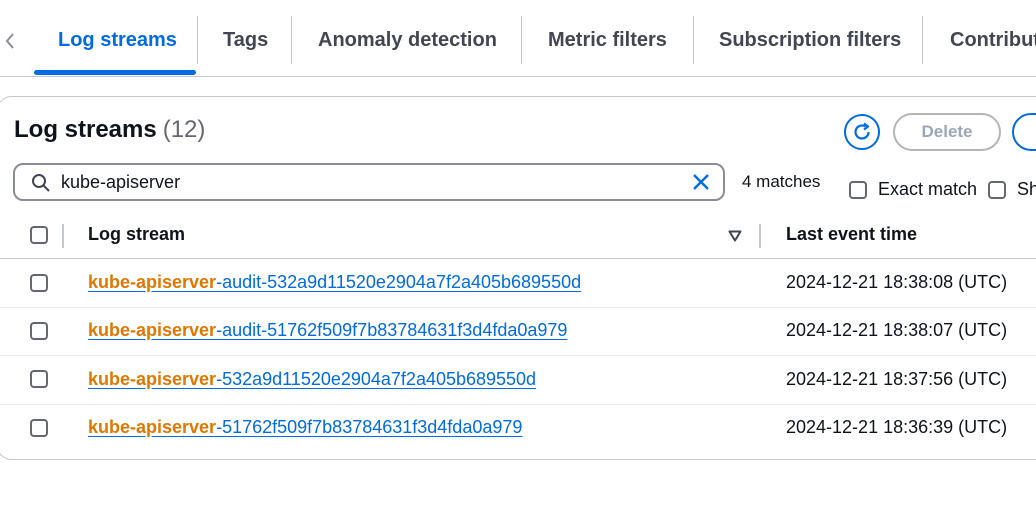  Describe the element at coordinates (39, 235) in the screenshot. I see `select-all-checkbox` at that location.